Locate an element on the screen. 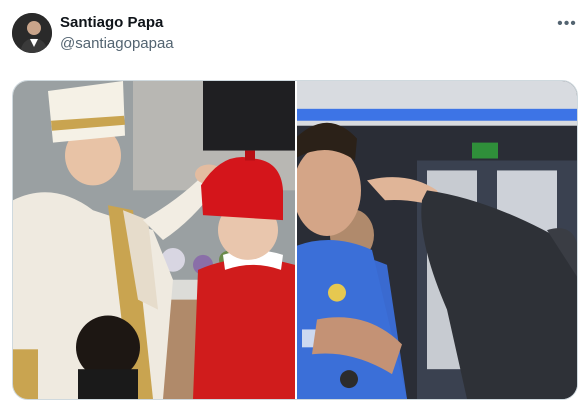  more-button: ••• is located at coordinates (567, 24).